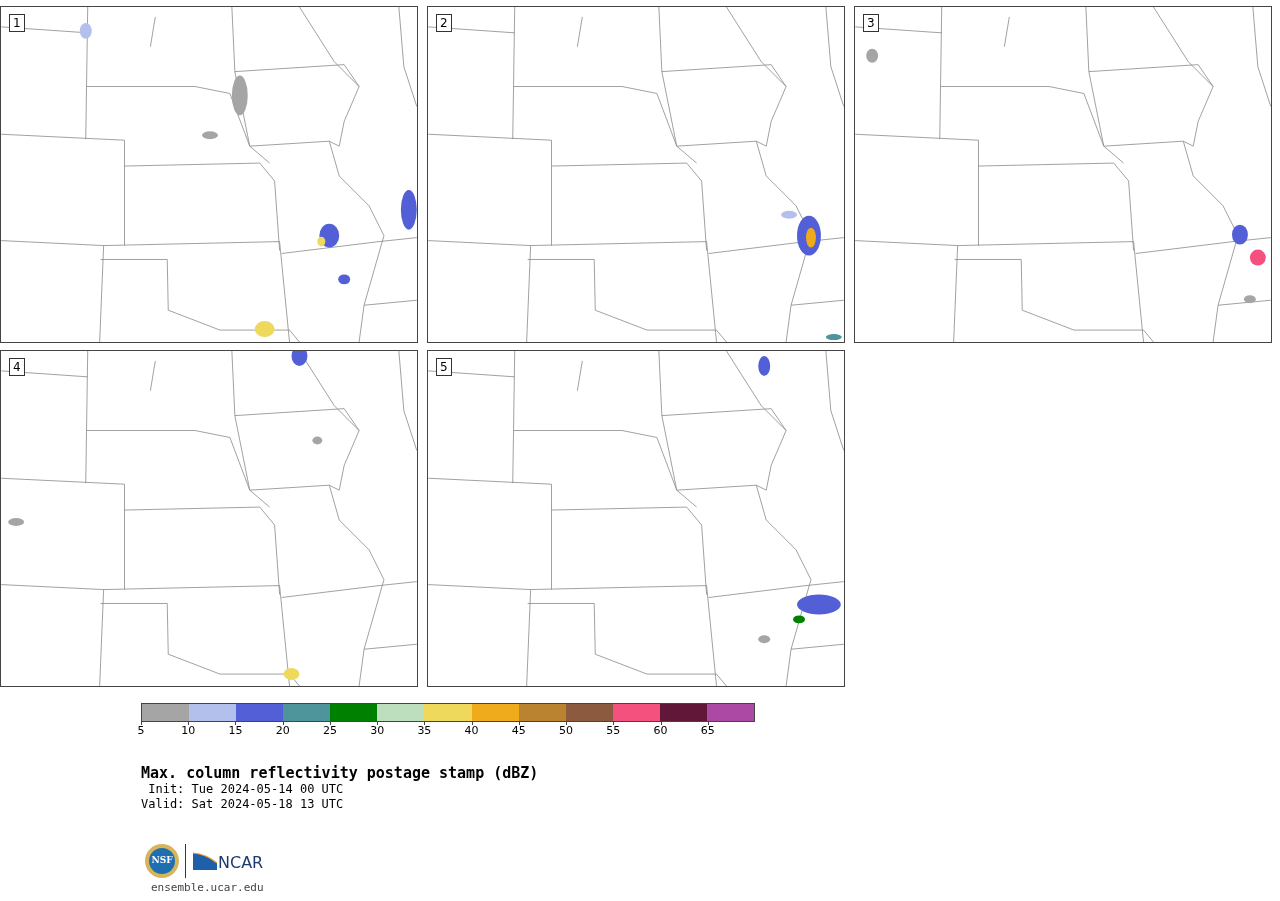  Describe the element at coordinates (188, 731) in the screenshot. I see `scale-tick-label: 10` at that location.